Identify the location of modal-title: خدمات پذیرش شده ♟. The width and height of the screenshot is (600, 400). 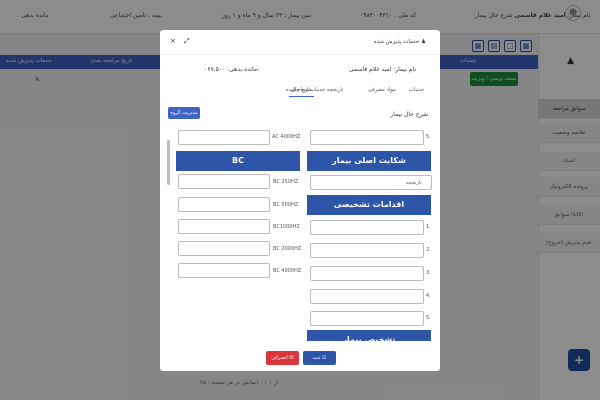
(400, 42).